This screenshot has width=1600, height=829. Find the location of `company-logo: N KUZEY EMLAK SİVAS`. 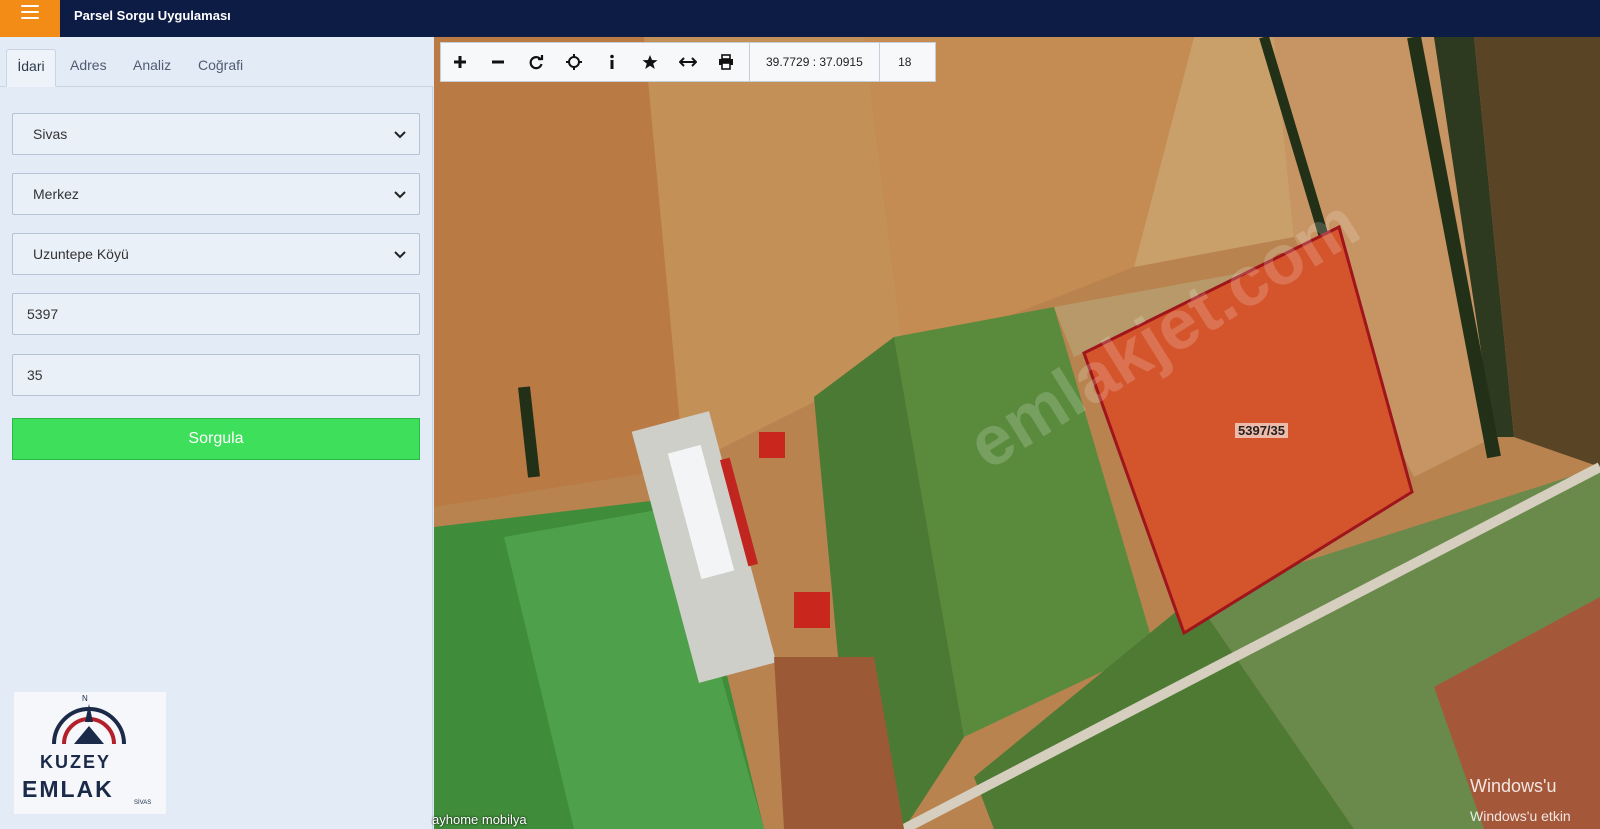

company-logo: N KUZEY EMLAK SİVAS is located at coordinates (90, 753).